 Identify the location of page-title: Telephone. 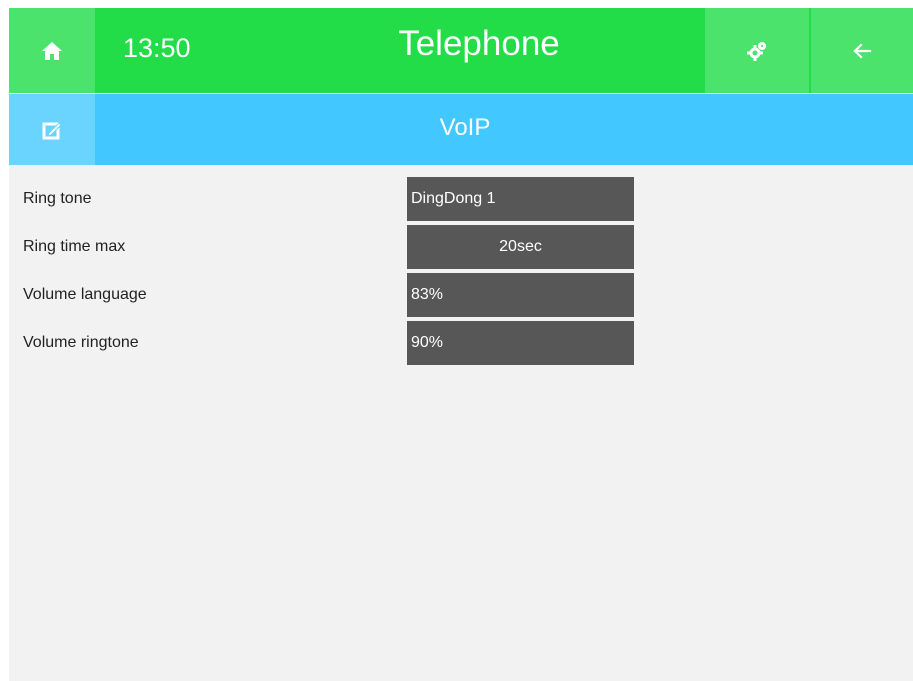
(479, 43).